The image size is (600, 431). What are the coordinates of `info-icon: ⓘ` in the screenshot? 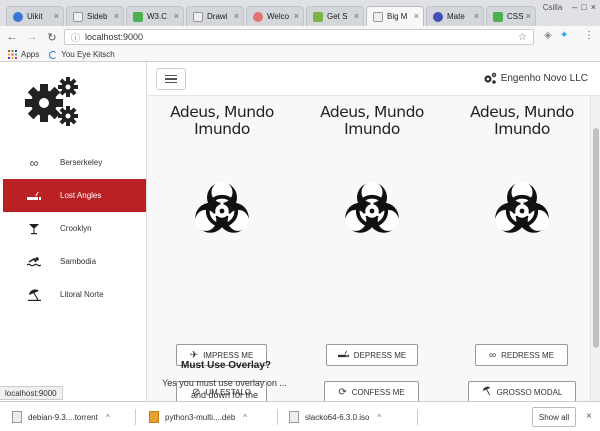 It's located at (75, 37).